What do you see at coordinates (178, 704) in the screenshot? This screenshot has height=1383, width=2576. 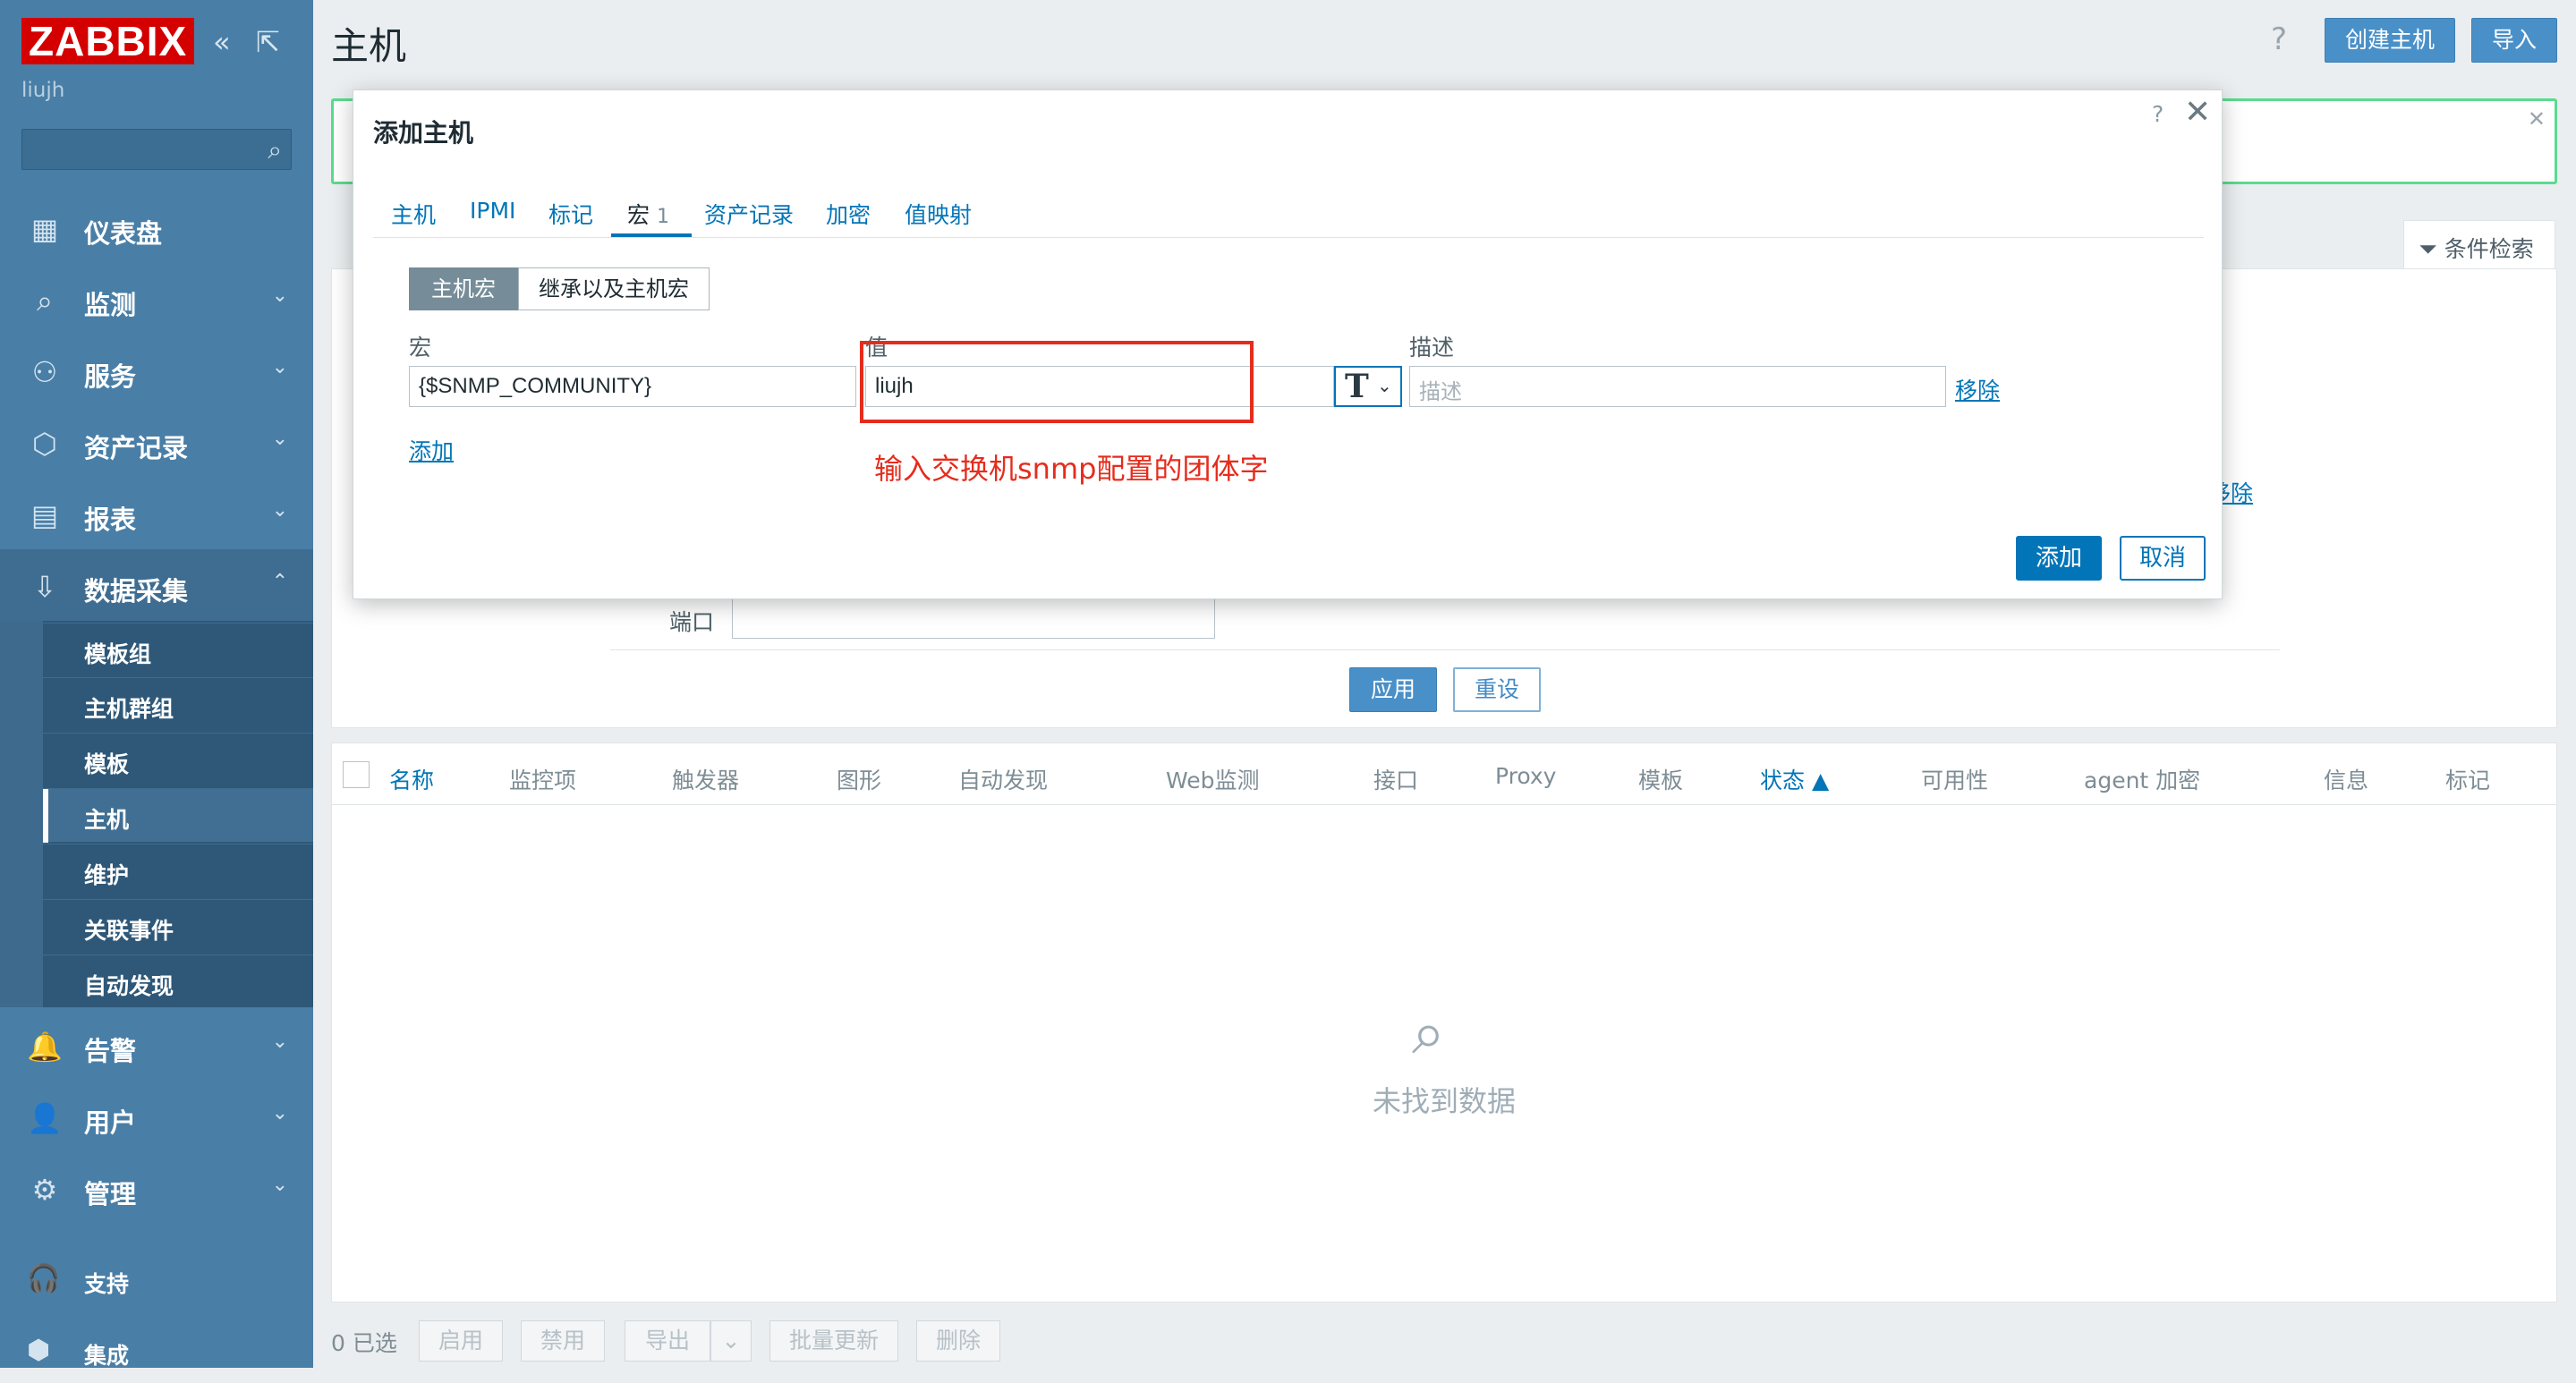 I see `submenu-host-groups: 主机群组` at bounding box center [178, 704].